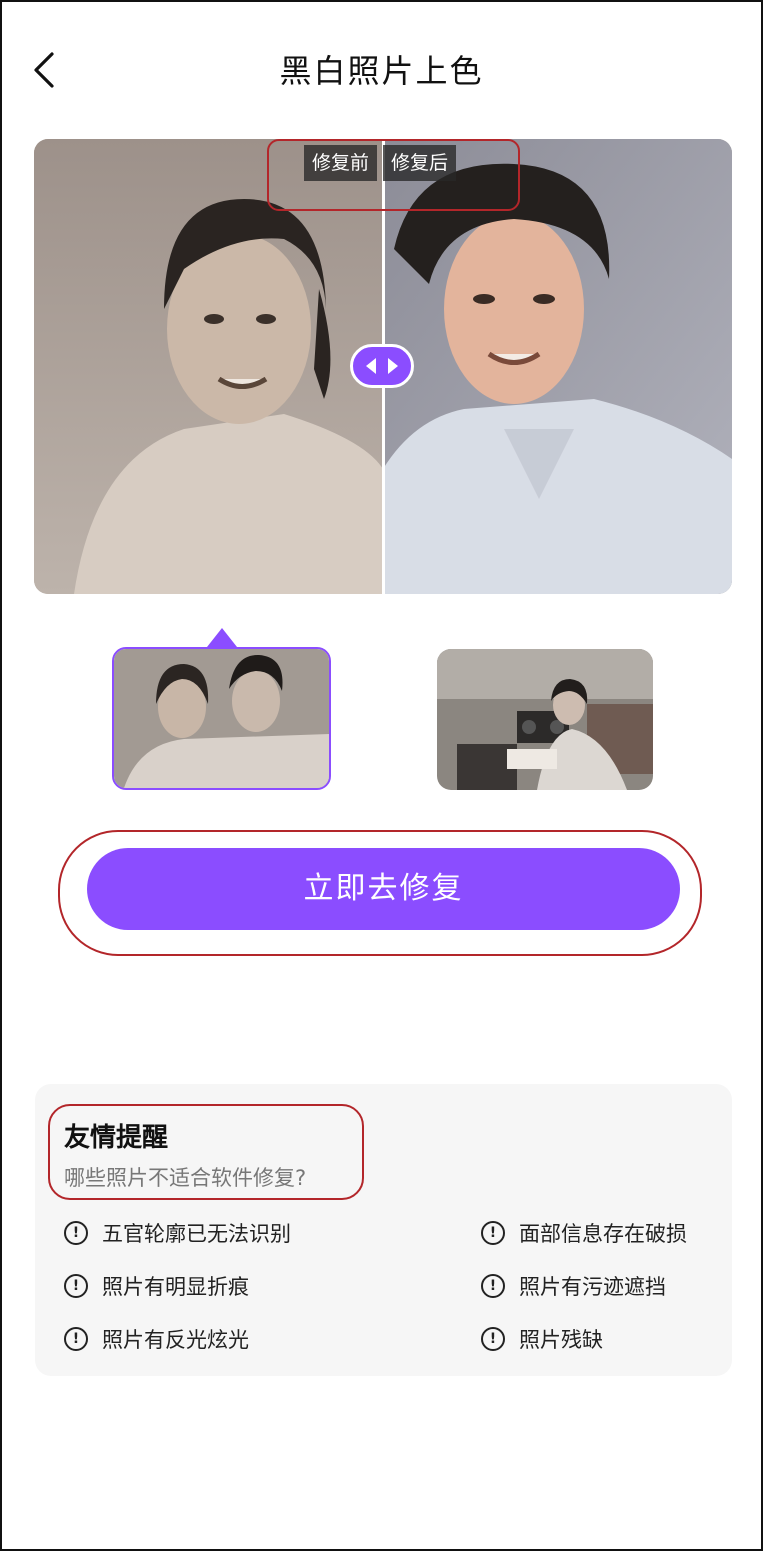  What do you see at coordinates (175, 1287) in the screenshot?
I see `tip-text: 照片有明显折痕` at bounding box center [175, 1287].